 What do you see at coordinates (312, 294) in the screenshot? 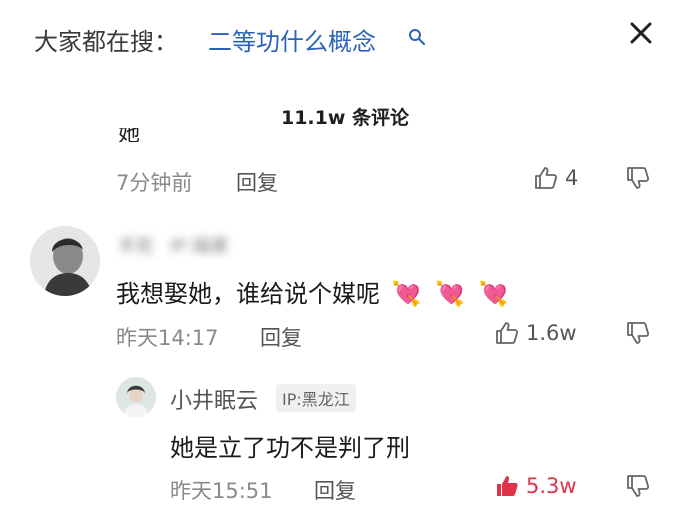
I see `comment-text: 我想娶她，谁给说个媒呢 💘 💘 💘` at bounding box center [312, 294].